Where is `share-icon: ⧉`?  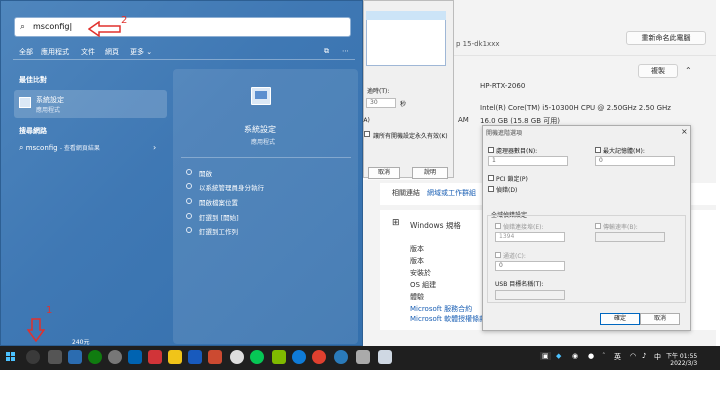
share-icon: ⧉ is located at coordinates (326, 51).